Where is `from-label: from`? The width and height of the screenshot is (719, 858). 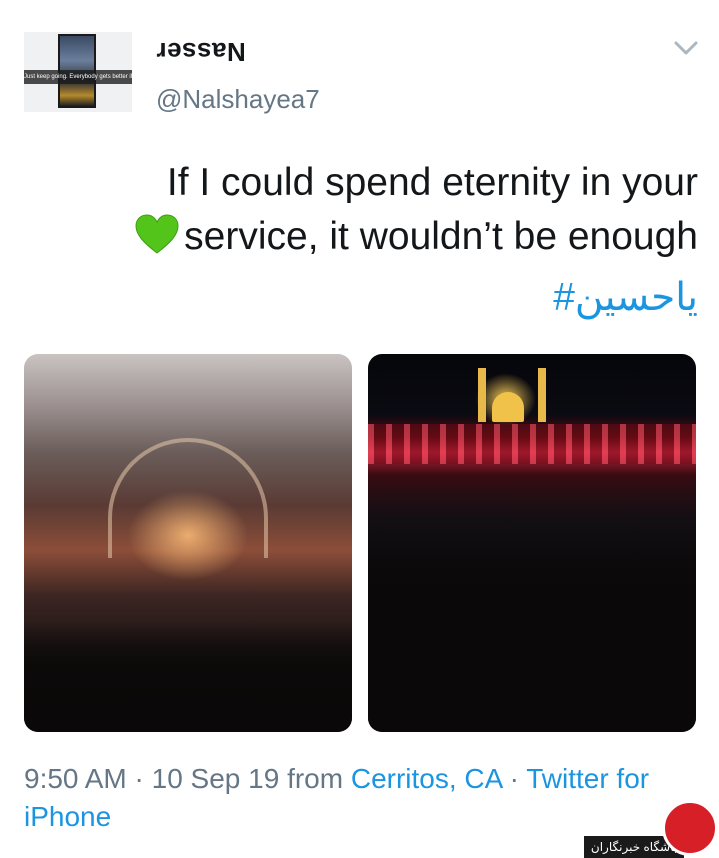 from-label: from is located at coordinates (315, 778).